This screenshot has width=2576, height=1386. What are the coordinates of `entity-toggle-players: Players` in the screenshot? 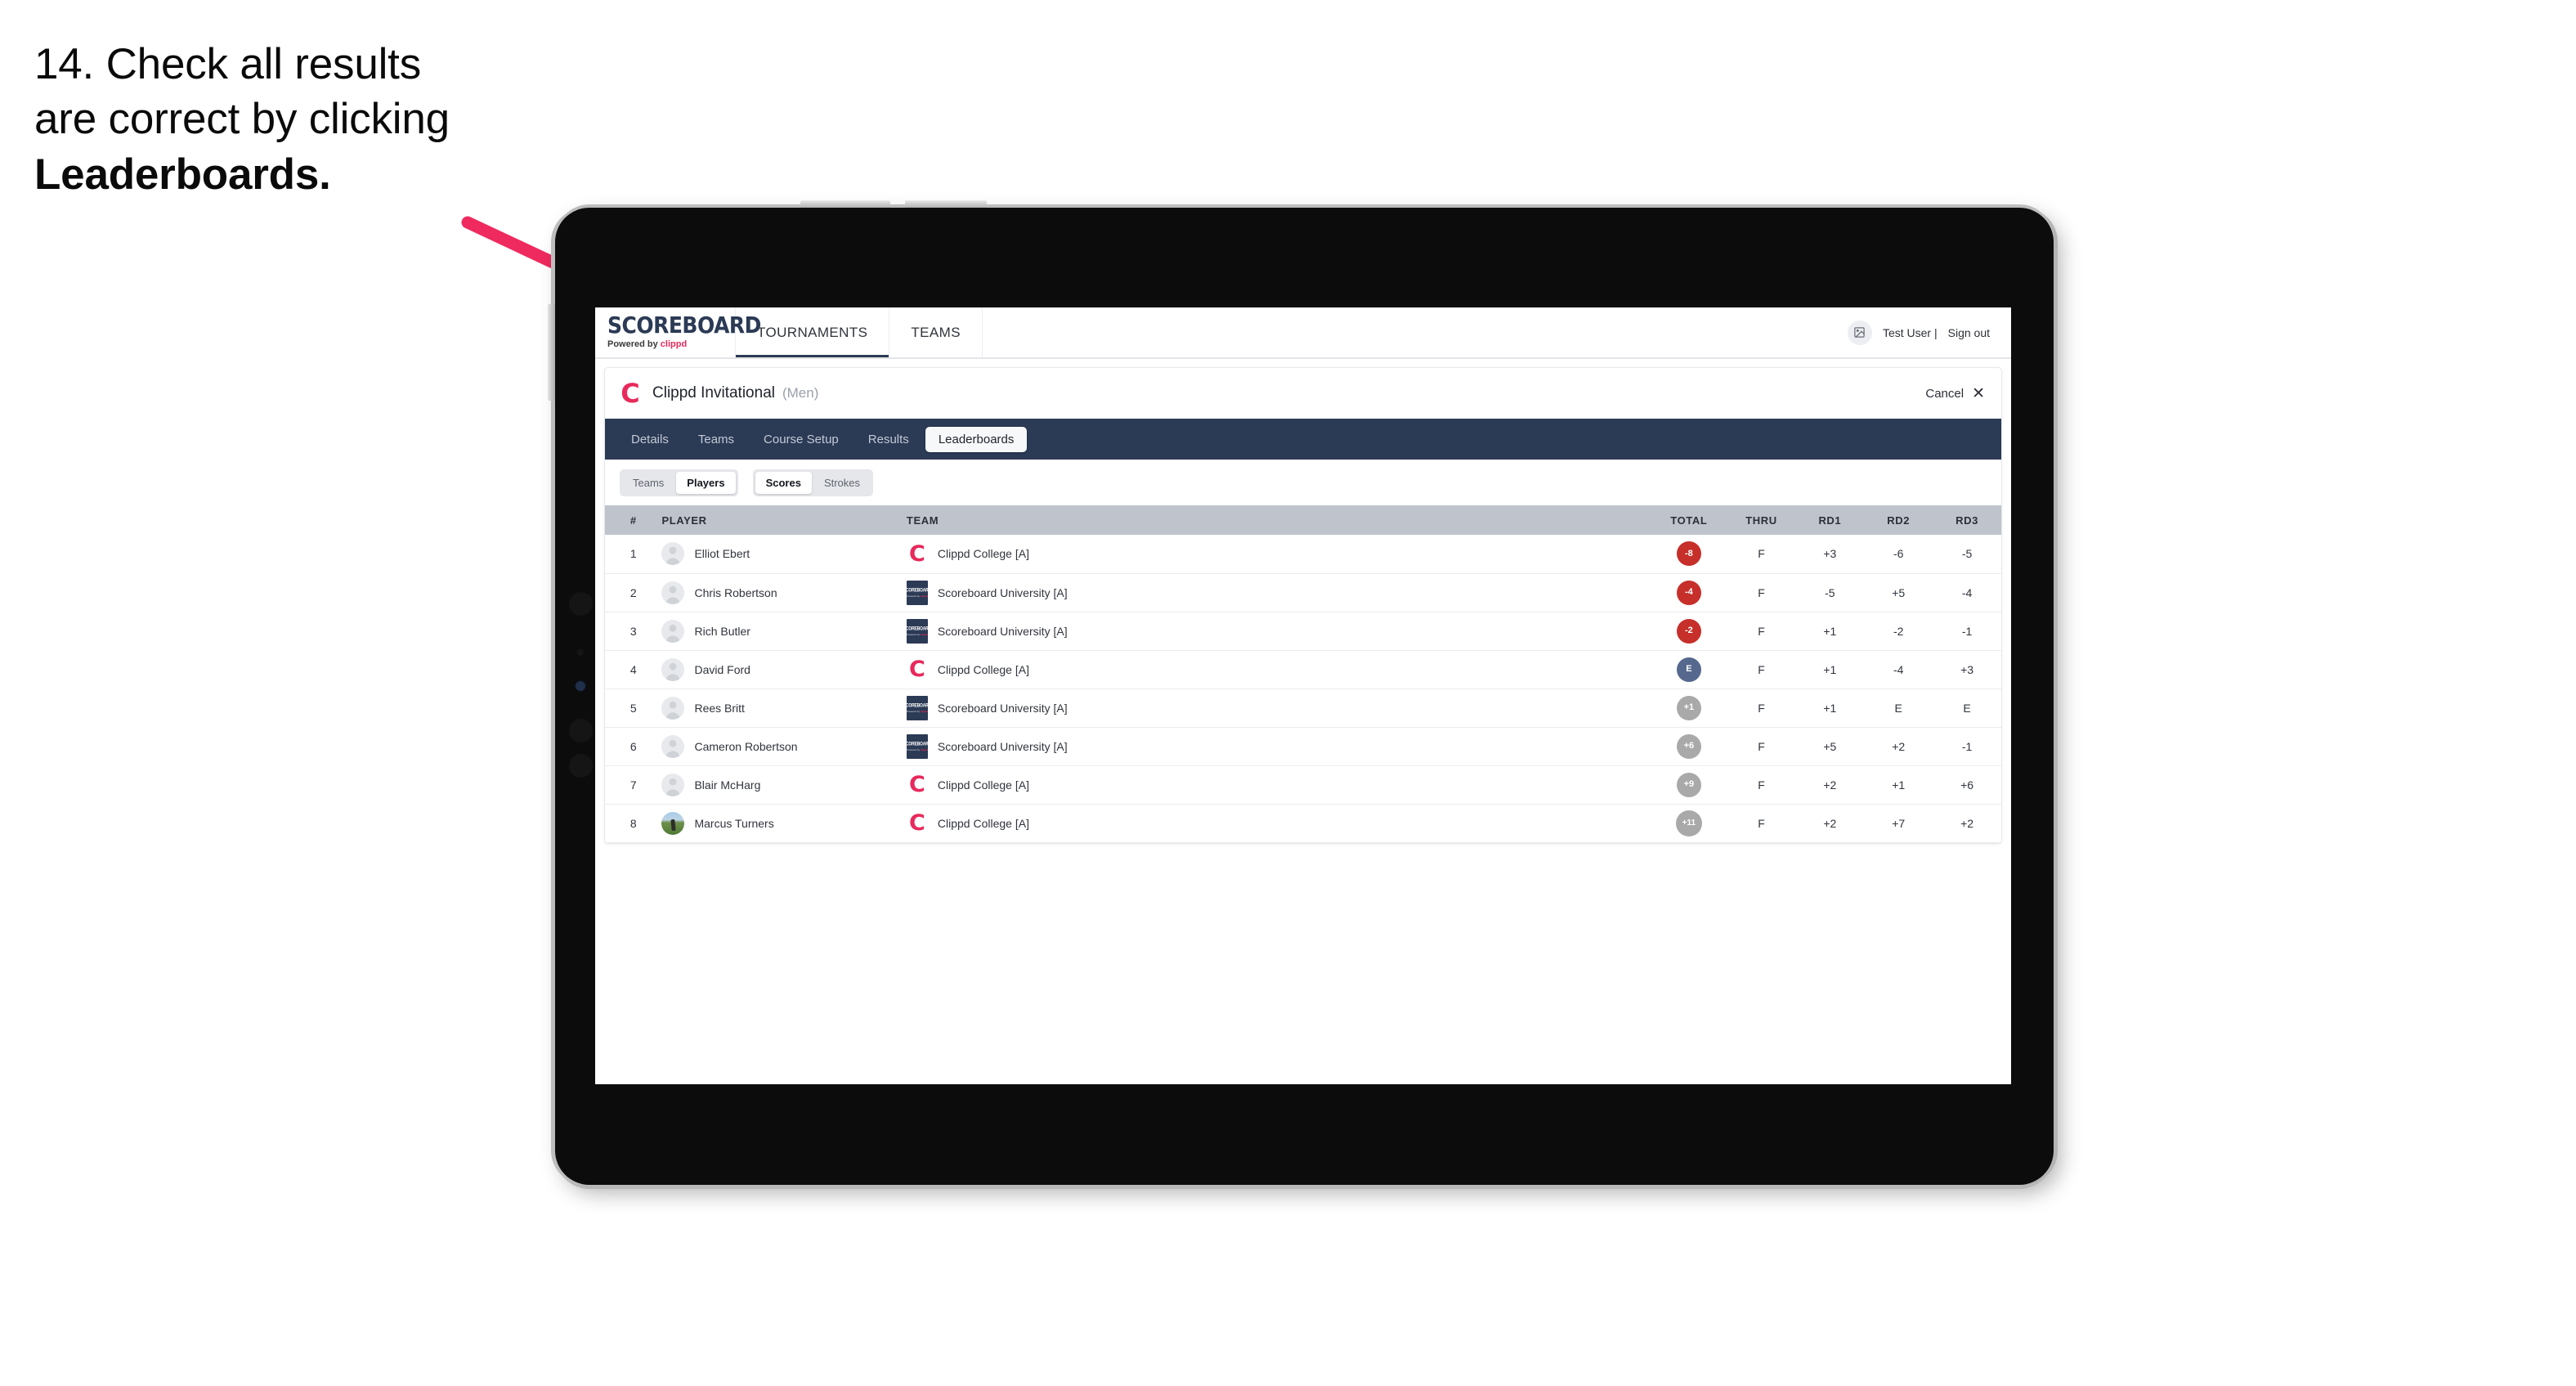 It's located at (706, 483).